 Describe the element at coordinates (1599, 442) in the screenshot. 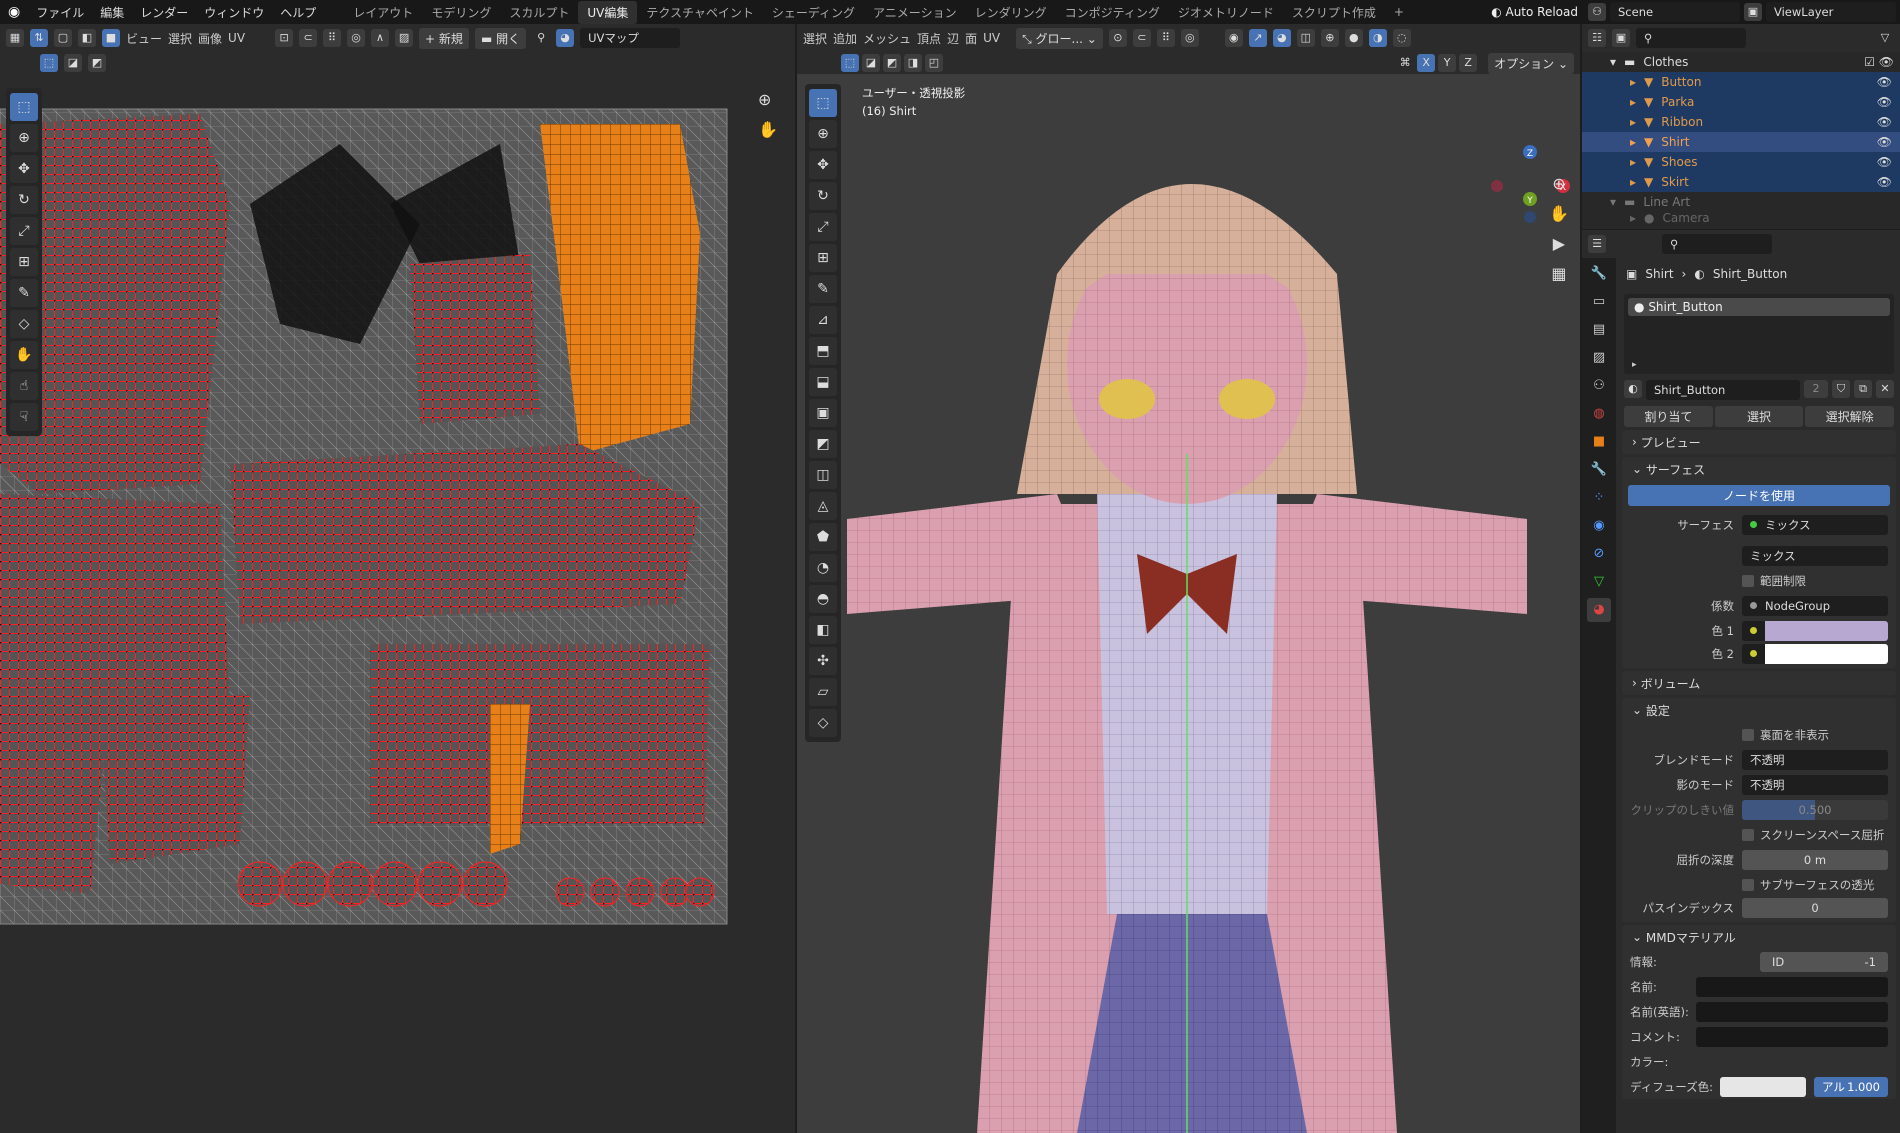

I see `object-tab-icon: ■` at that location.